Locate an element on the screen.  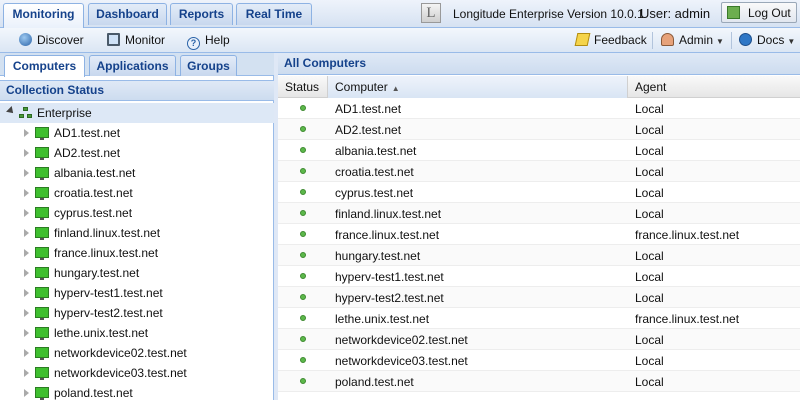
tab-applications: Applications is located at coordinates (132, 65).